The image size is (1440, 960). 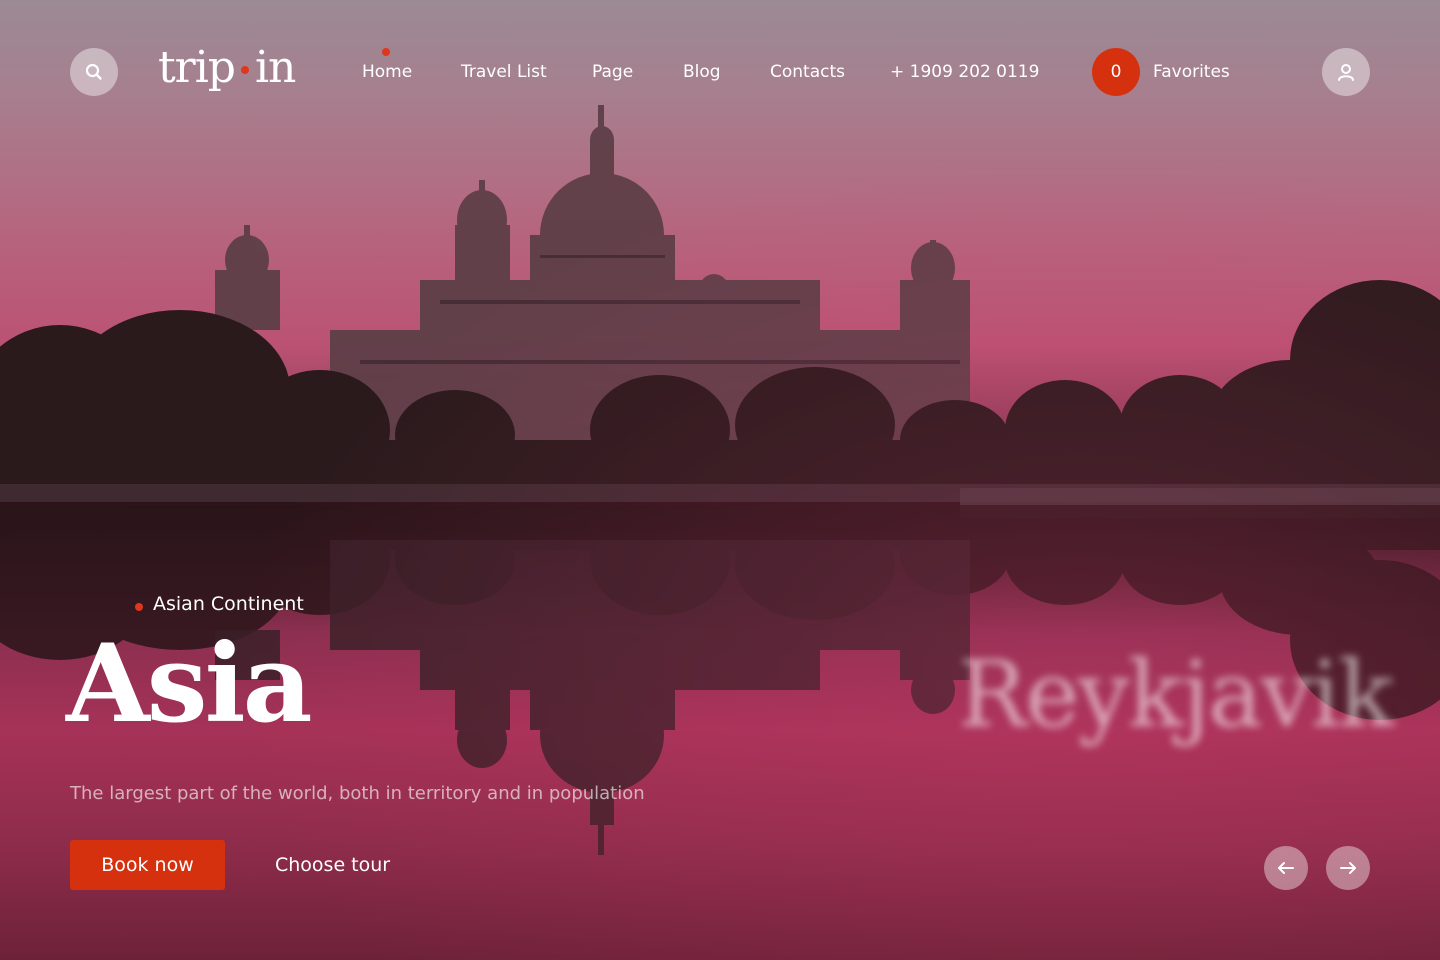 I want to click on user-icon, so click(x=1346, y=72).